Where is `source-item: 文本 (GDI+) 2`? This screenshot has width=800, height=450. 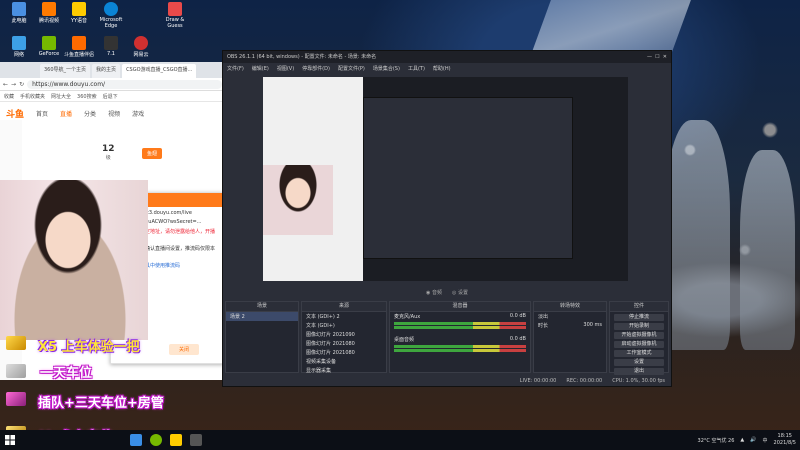
source-item: 文本 (GDI+) 2 is located at coordinates (344, 316).